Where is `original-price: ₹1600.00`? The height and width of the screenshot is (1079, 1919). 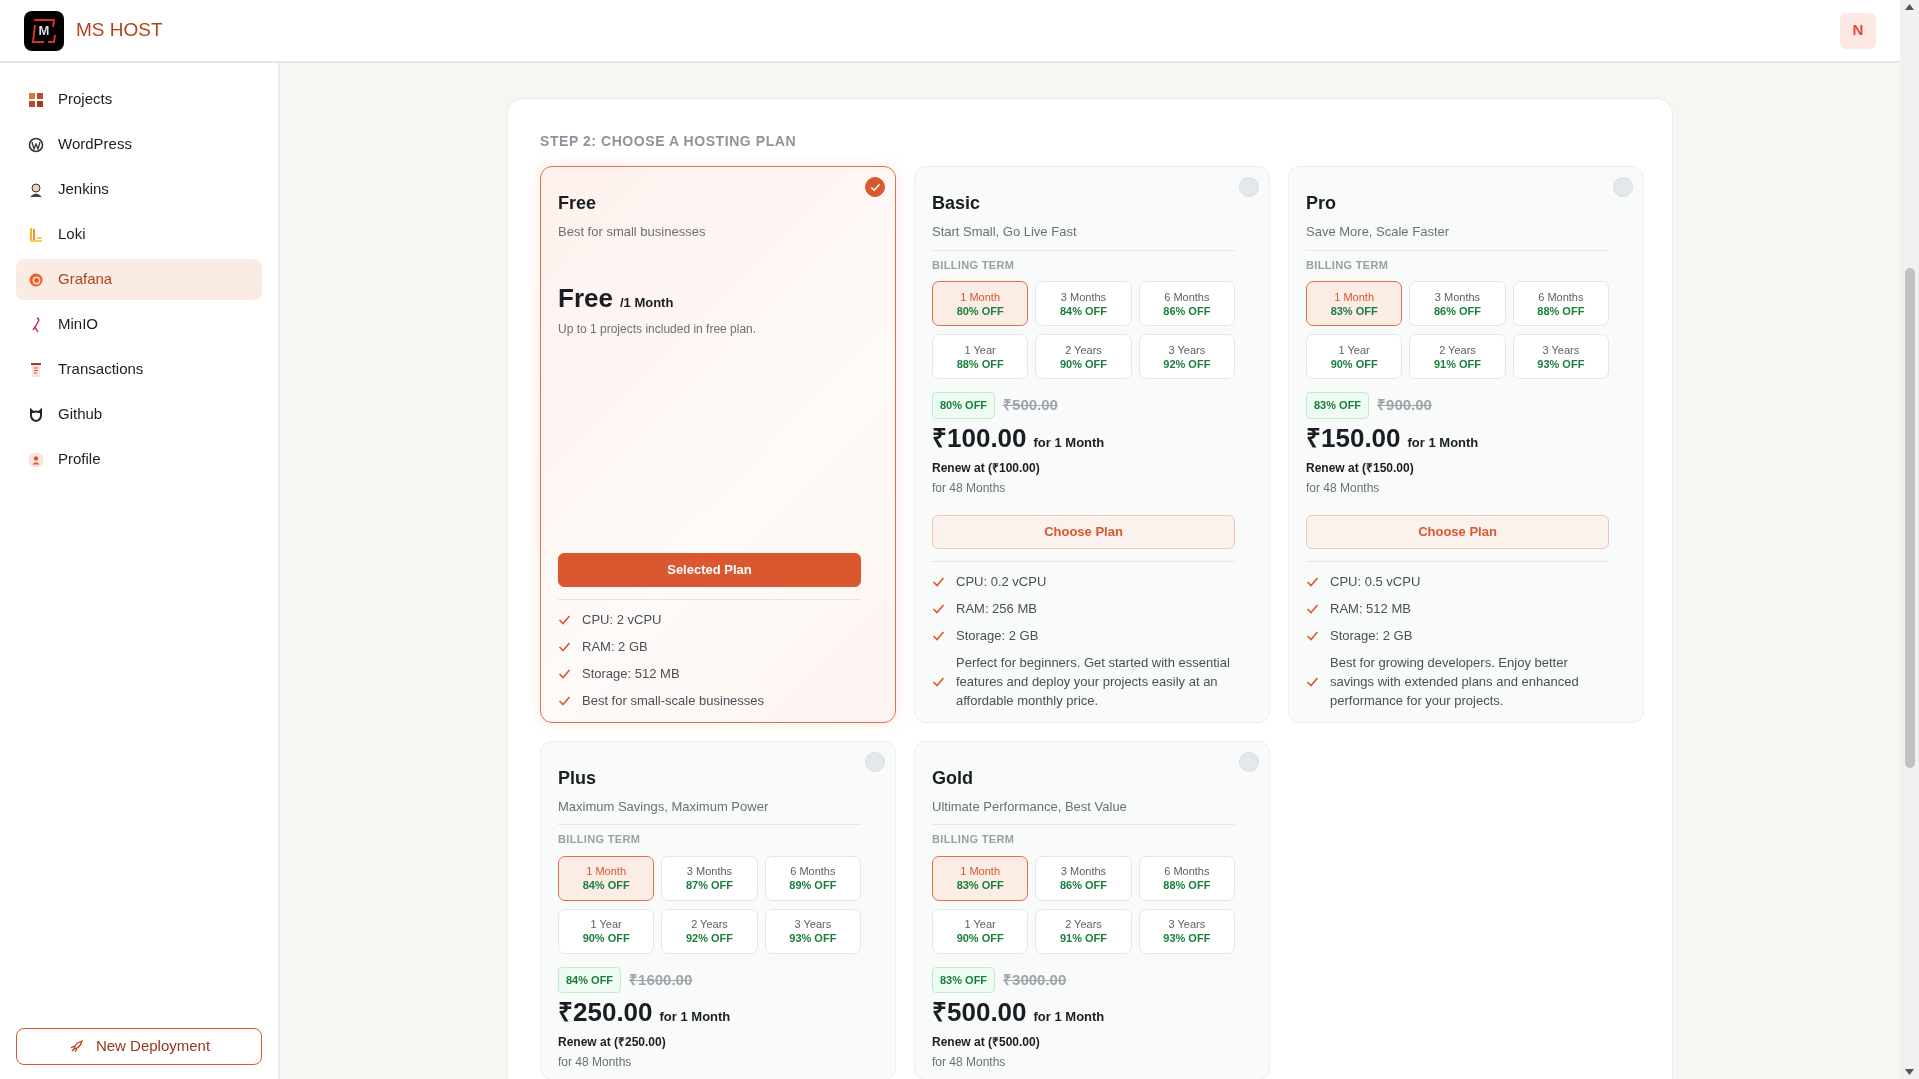
original-price: ₹1600.00 is located at coordinates (661, 979).